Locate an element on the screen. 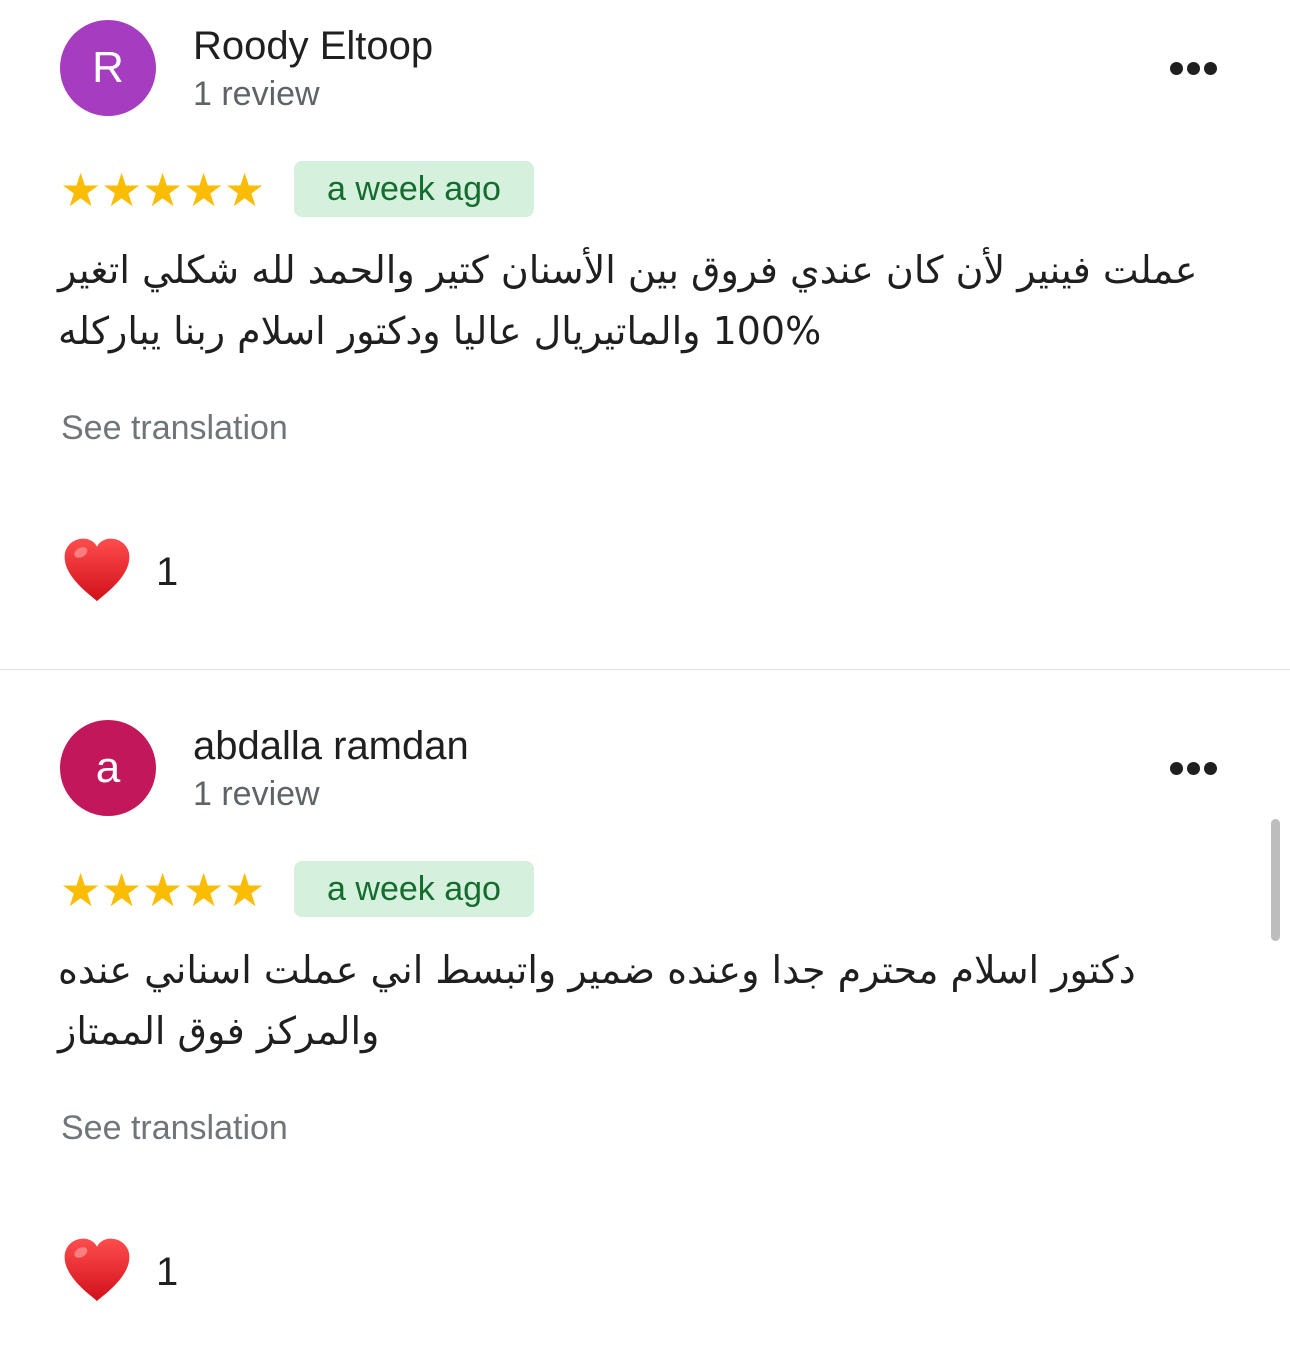 The height and width of the screenshot is (1370, 1290). review-text-line: والمركز فوق الممتاز is located at coordinates (219, 1031).